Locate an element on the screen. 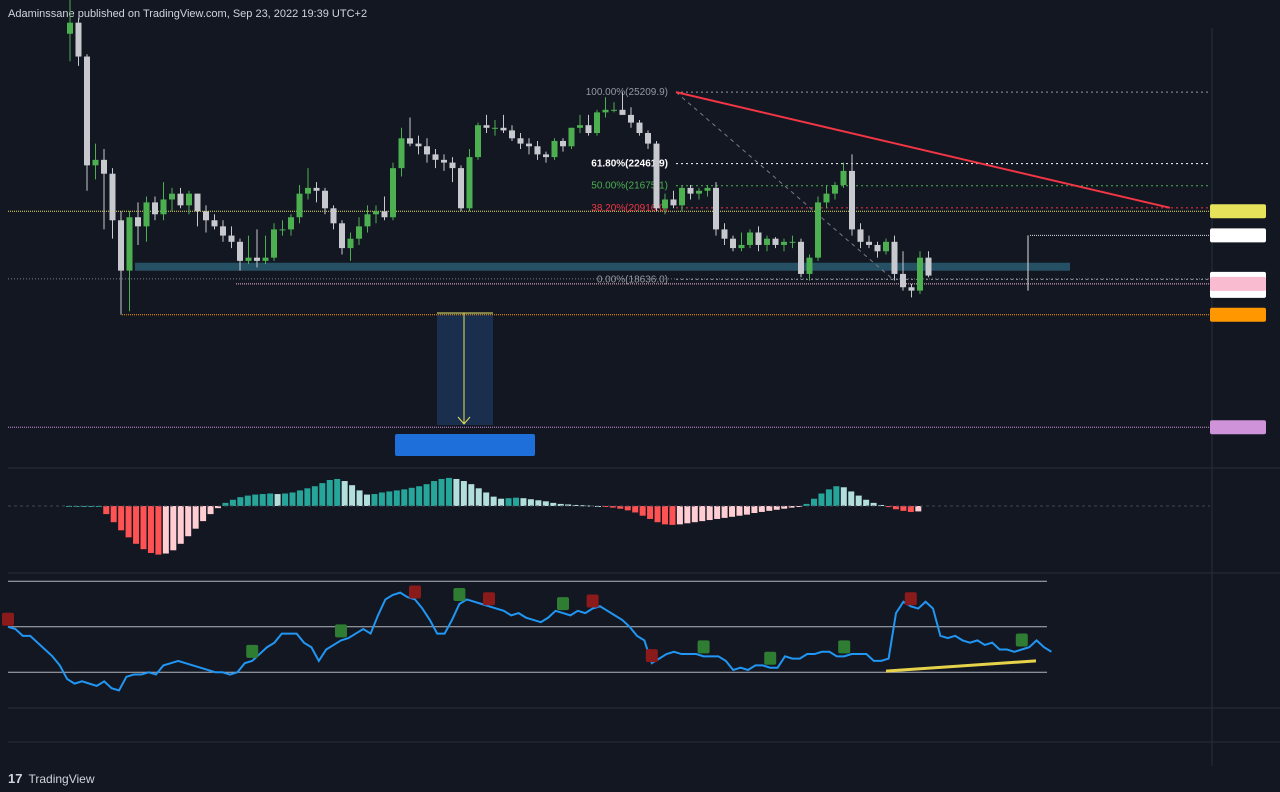  tradingview-logo: 17 TradingView is located at coordinates (51, 778).